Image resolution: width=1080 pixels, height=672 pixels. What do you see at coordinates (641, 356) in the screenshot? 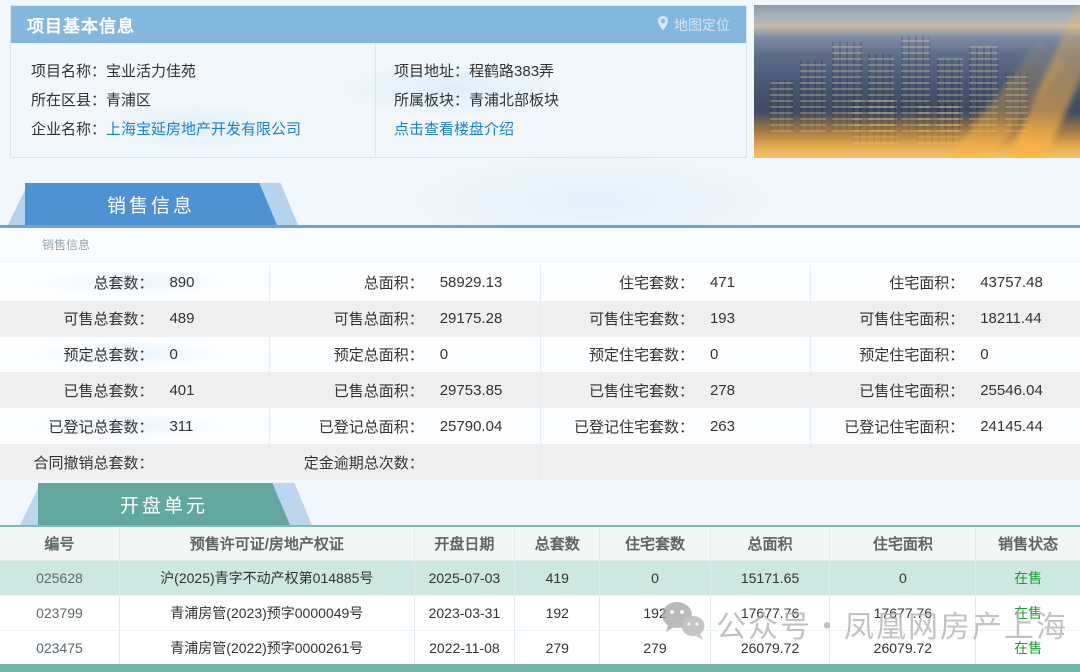
I see `sales-field-label: 预定住宅套数：` at bounding box center [641, 356].